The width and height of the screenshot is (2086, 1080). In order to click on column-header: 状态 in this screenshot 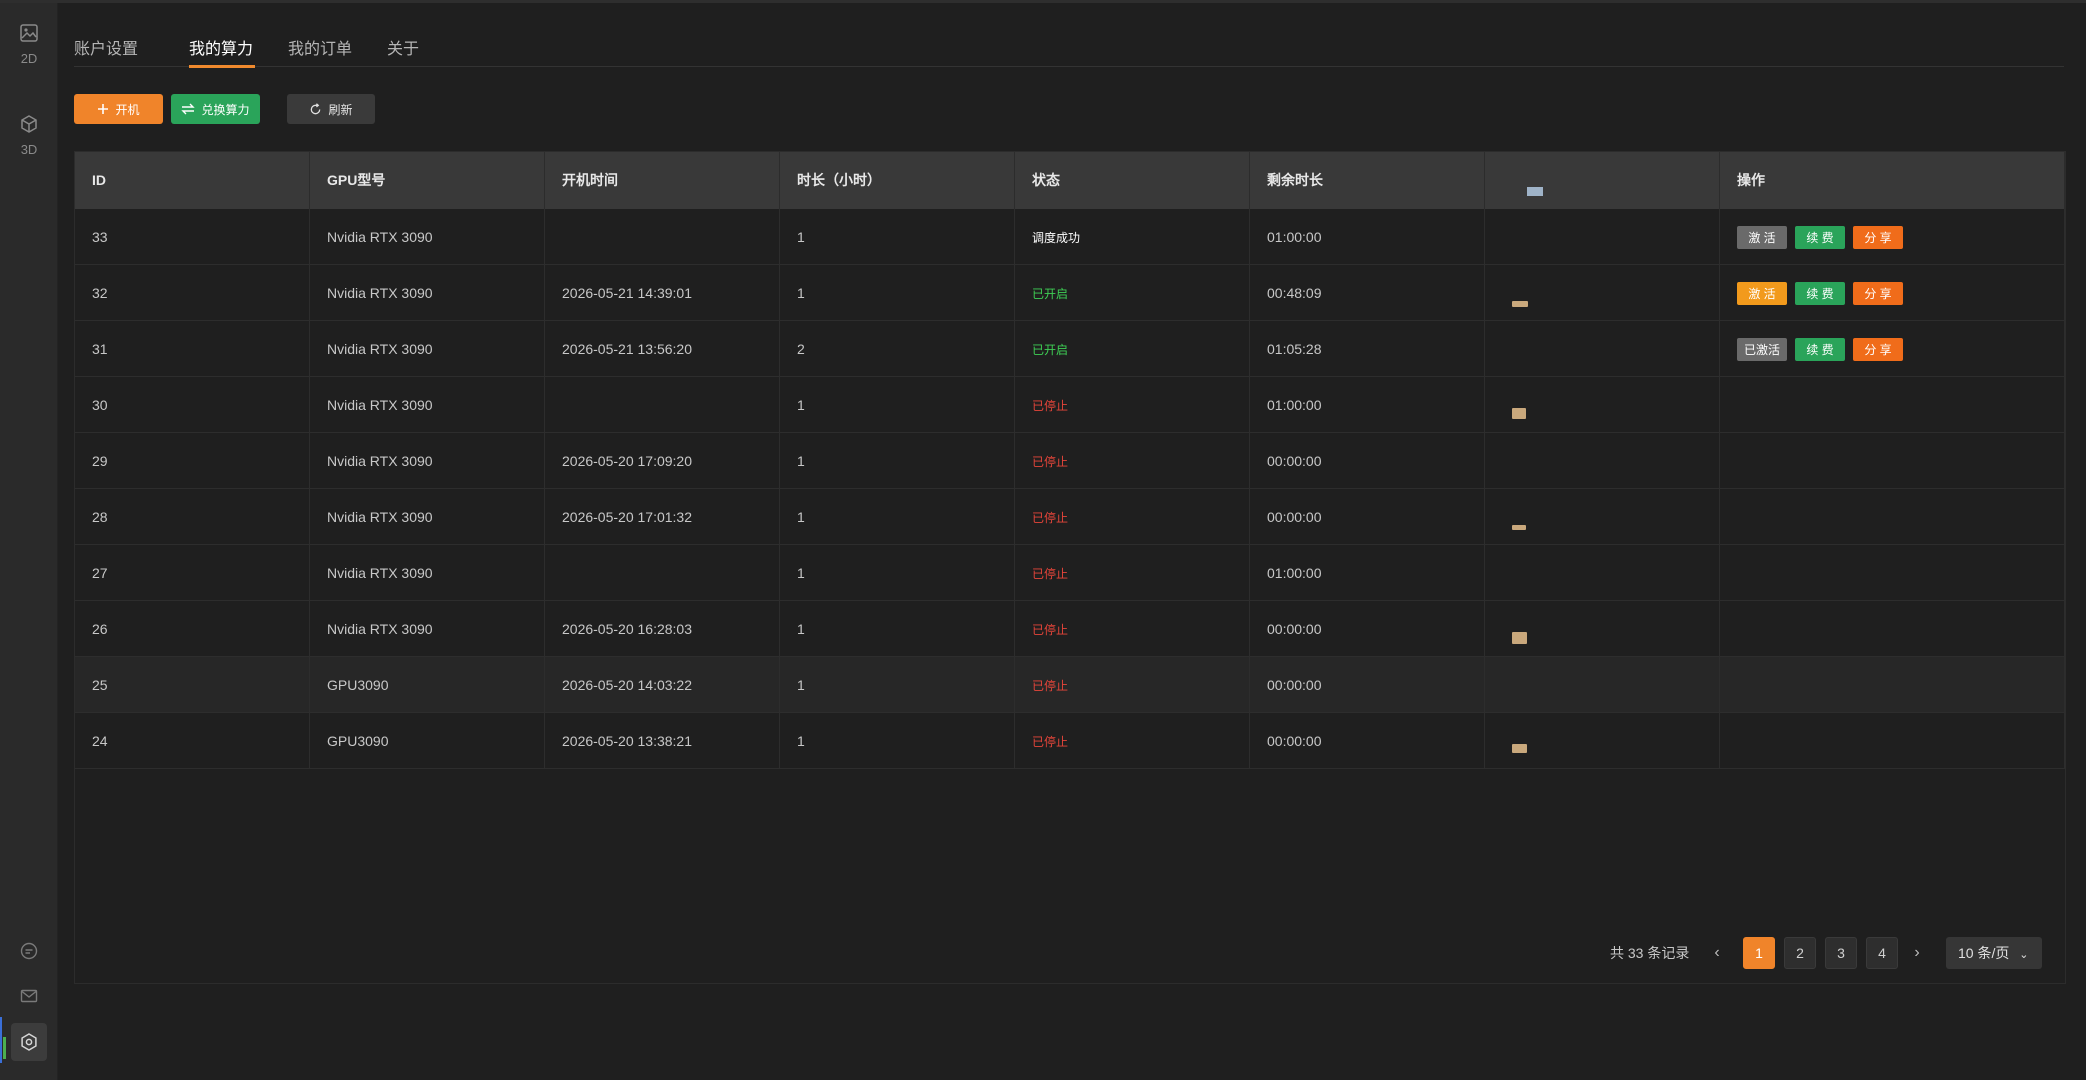, I will do `click(1132, 180)`.